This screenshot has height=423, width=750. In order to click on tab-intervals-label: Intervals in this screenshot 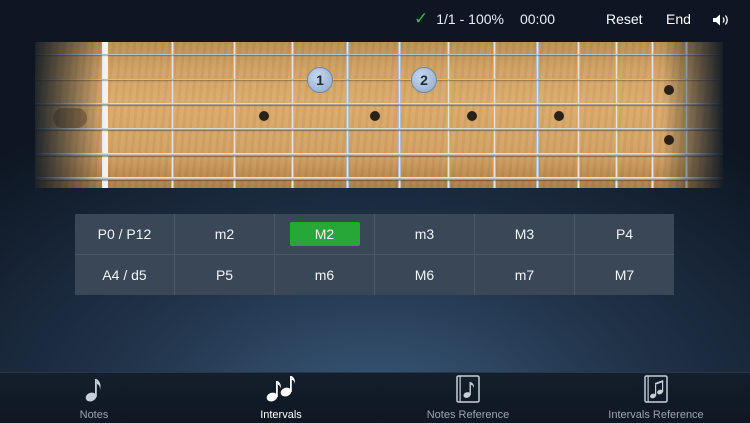, I will do `click(281, 415)`.